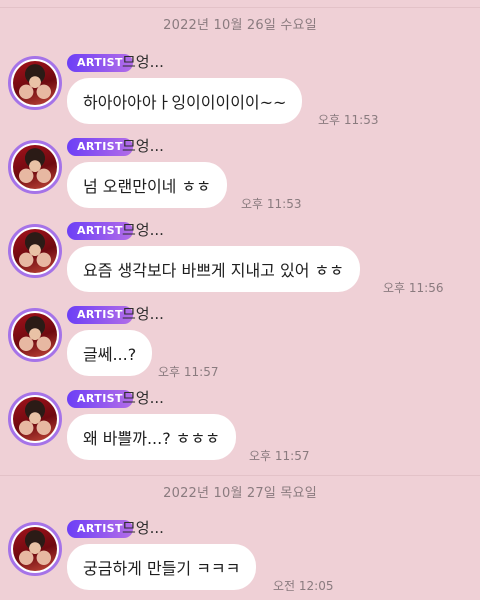  What do you see at coordinates (240, 493) in the screenshot?
I see `date-separator: 2022년 10월 27일 목요일` at bounding box center [240, 493].